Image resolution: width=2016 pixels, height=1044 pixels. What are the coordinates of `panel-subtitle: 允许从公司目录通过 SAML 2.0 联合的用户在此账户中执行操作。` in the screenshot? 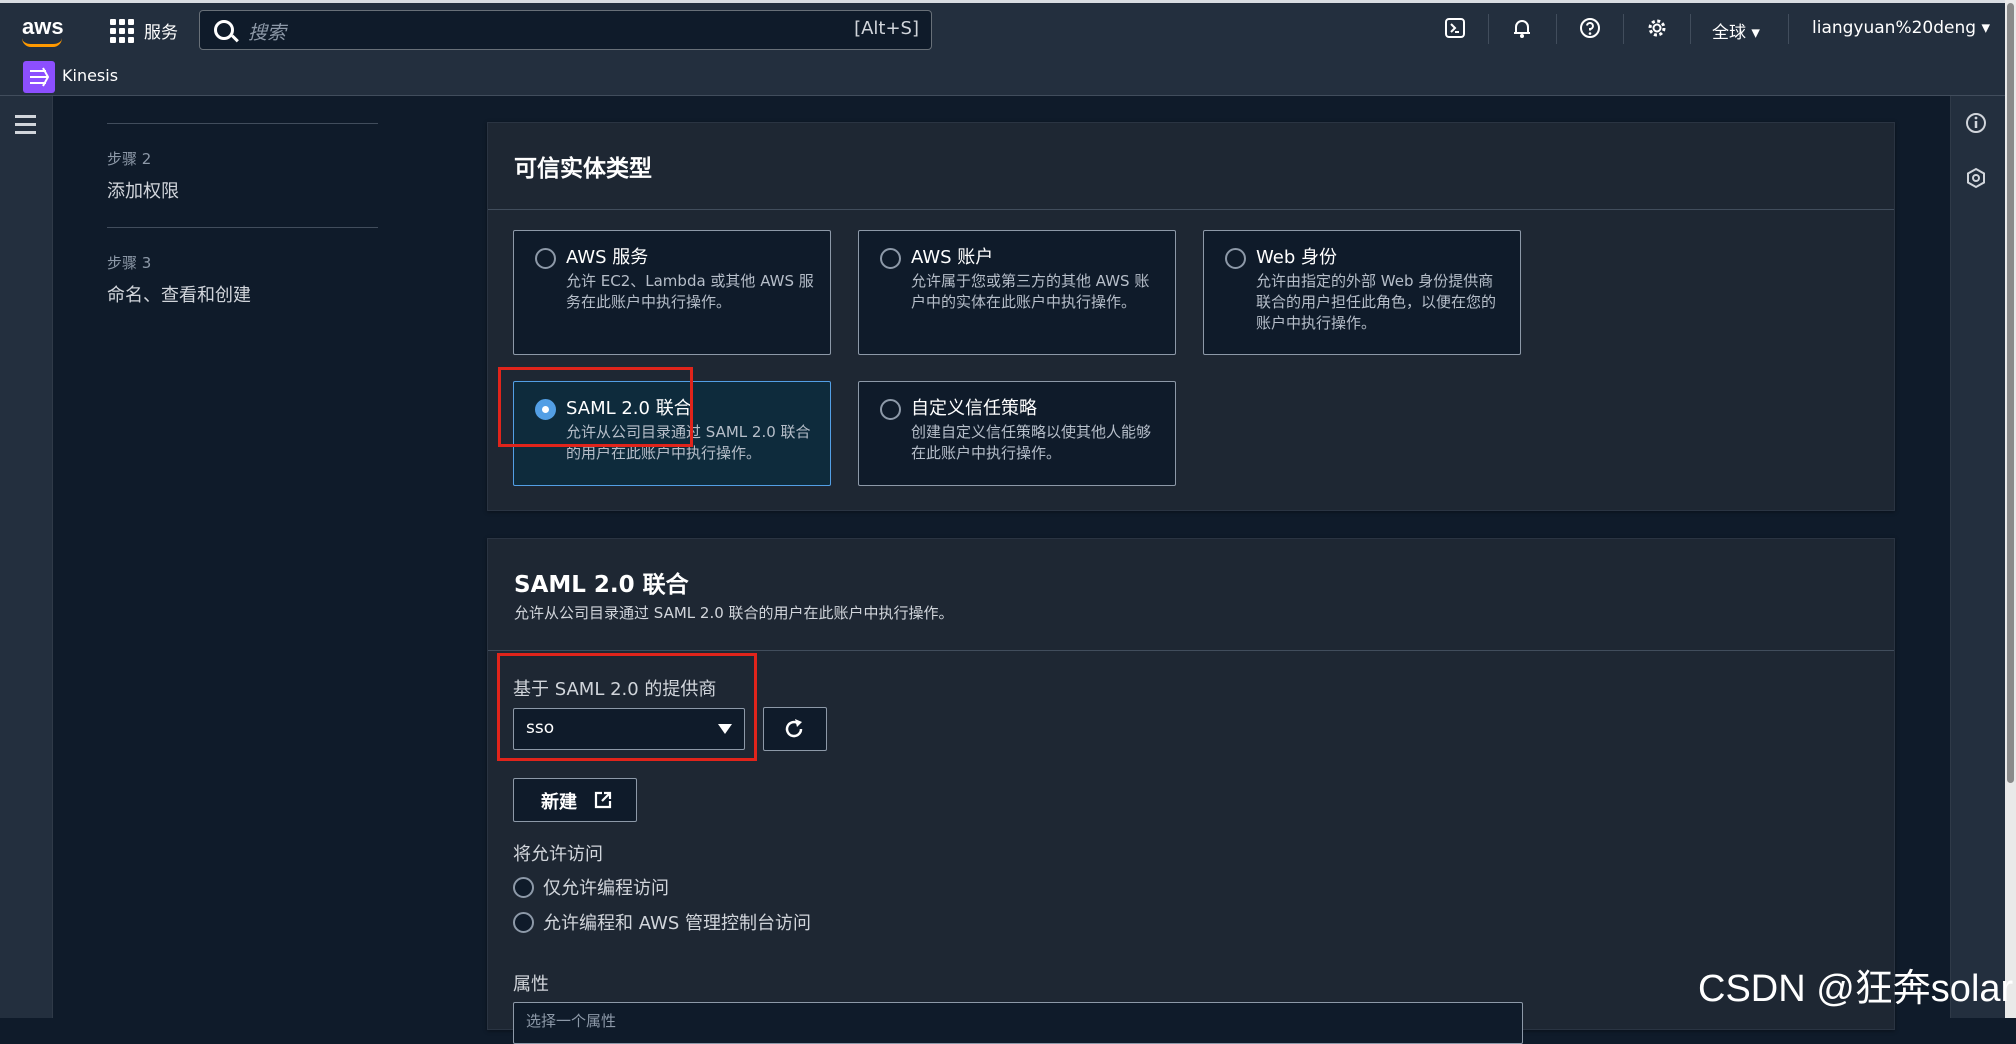 It's located at (734, 613).